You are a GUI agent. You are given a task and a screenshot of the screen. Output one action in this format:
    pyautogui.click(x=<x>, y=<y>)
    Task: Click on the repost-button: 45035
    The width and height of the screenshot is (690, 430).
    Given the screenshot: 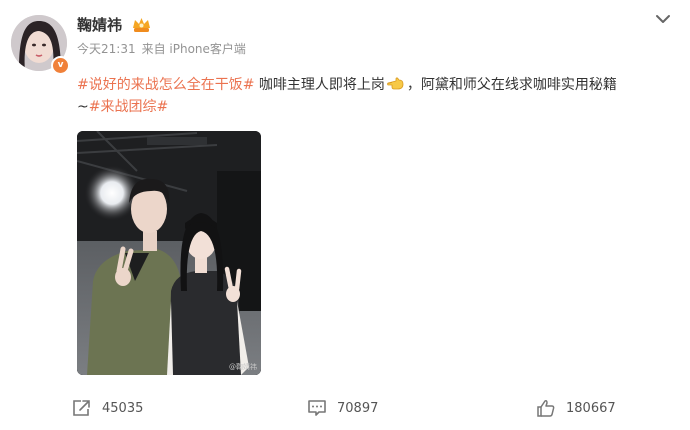 What is the action you would take?
    pyautogui.click(x=107, y=408)
    